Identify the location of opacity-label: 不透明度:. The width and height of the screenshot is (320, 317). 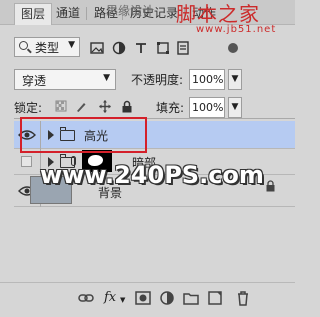
(157, 80).